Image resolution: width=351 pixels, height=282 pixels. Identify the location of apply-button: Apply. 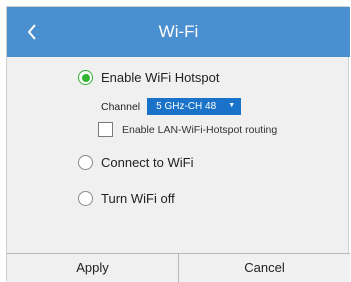
(93, 268).